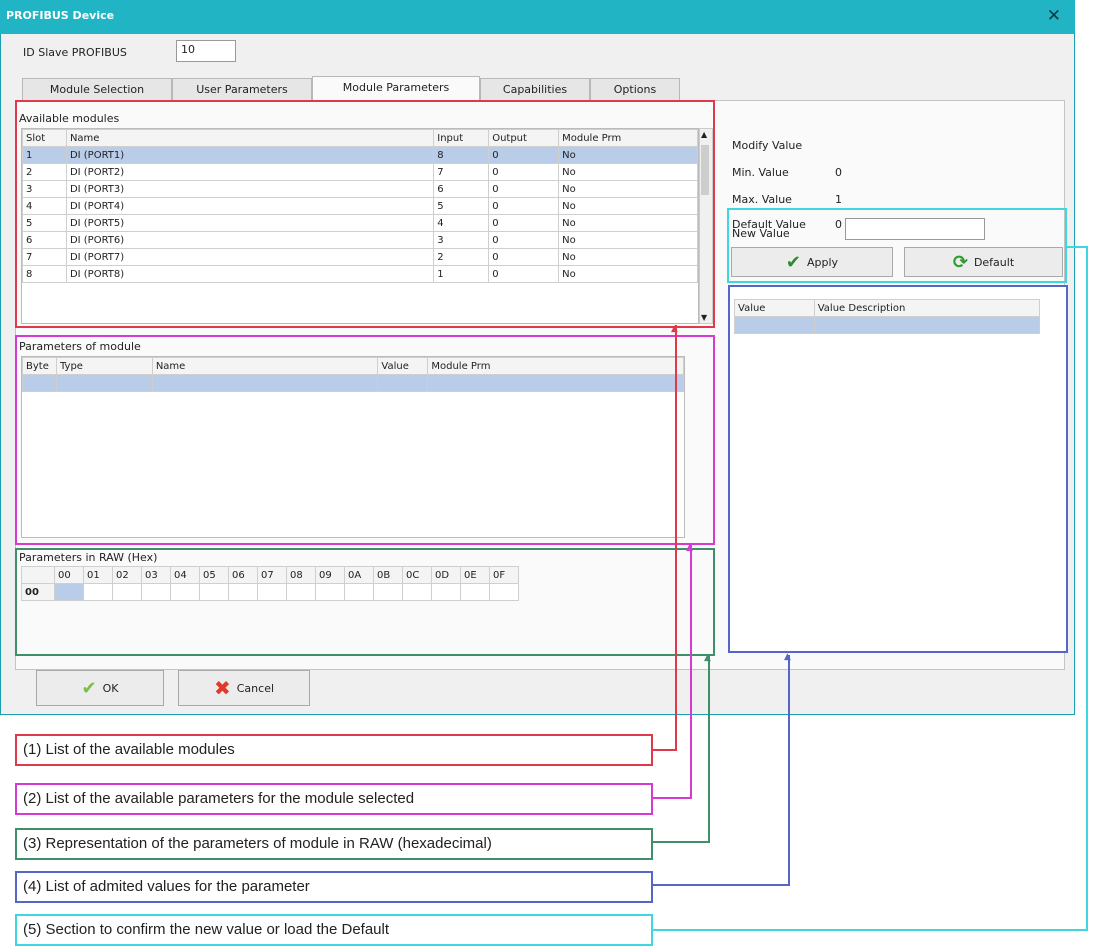 The width and height of the screenshot is (1095, 946). I want to click on raw-column-header: 01, so click(98, 575).